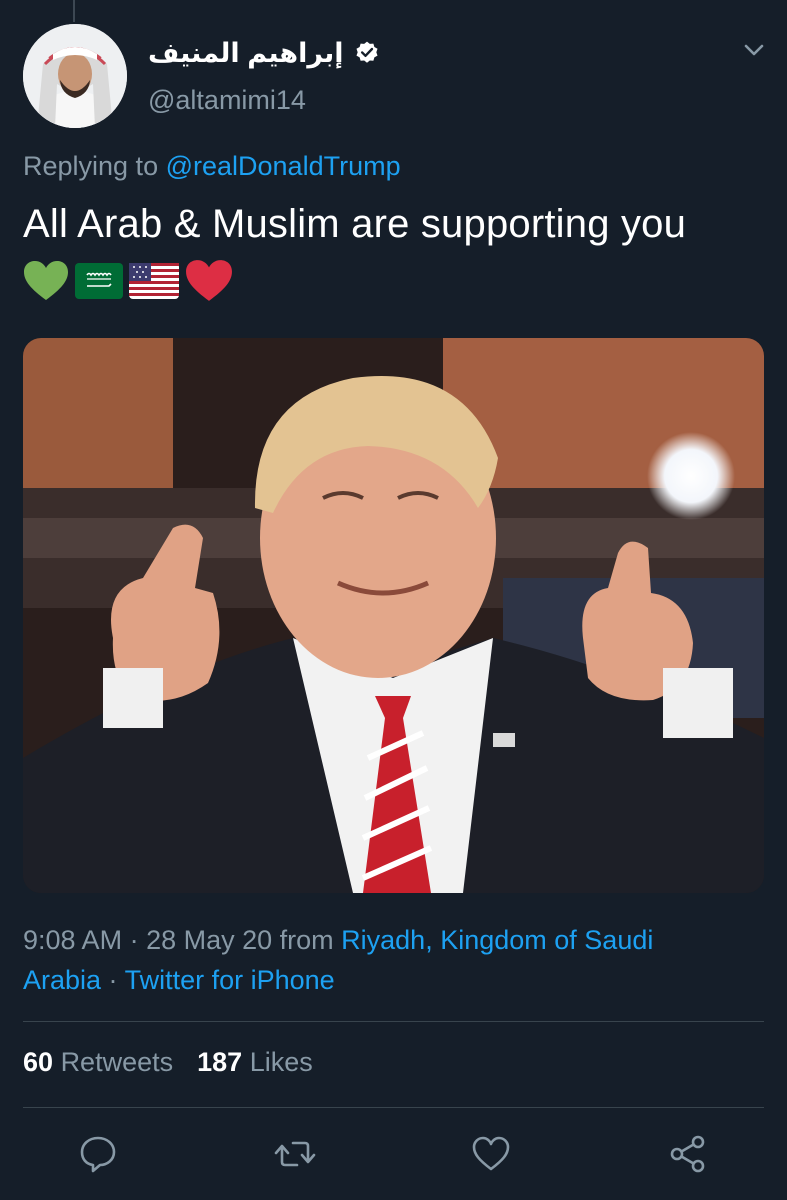 The height and width of the screenshot is (1200, 787). I want to click on replying-to-prefix: Replying to, so click(94, 166).